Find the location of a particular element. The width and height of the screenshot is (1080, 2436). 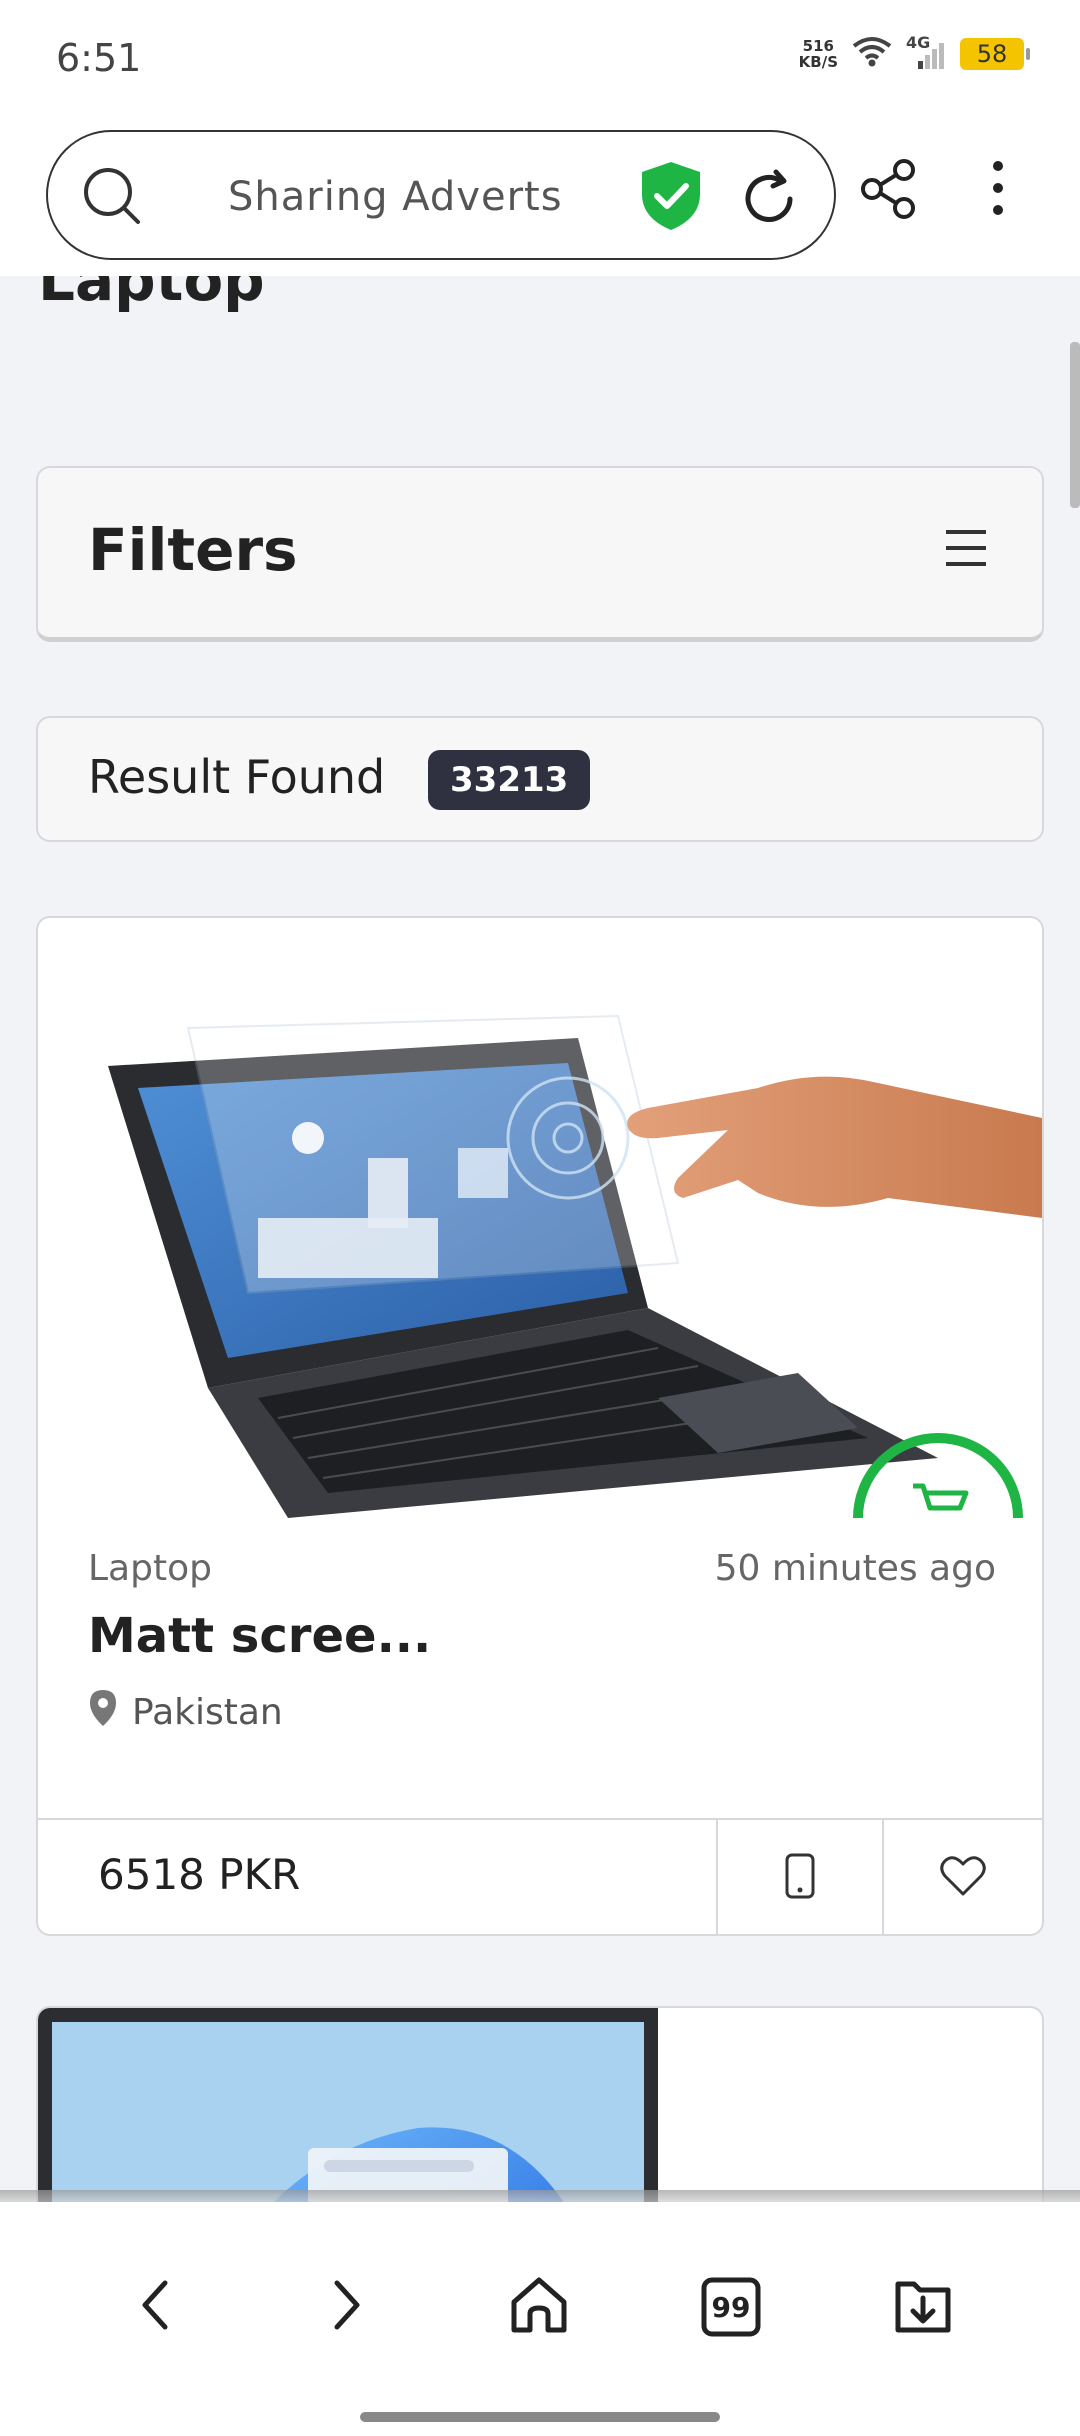

forward-button is located at coordinates (347, 2307).